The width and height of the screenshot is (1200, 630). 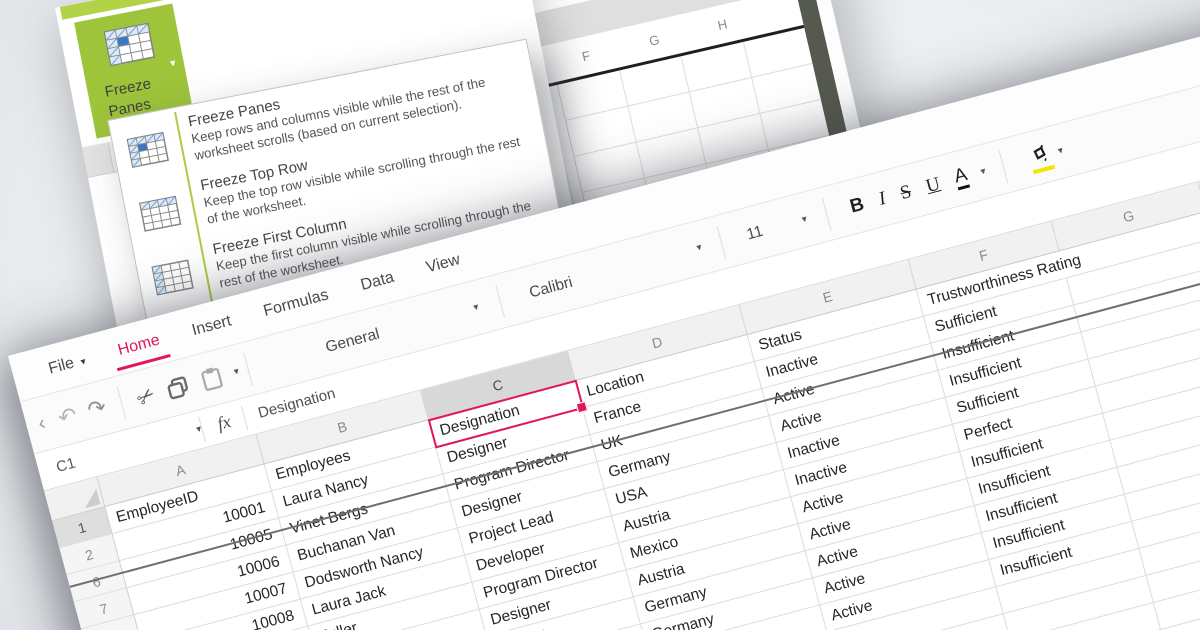 What do you see at coordinates (174, 280) in the screenshot?
I see `freeze-first-column-icon` at bounding box center [174, 280].